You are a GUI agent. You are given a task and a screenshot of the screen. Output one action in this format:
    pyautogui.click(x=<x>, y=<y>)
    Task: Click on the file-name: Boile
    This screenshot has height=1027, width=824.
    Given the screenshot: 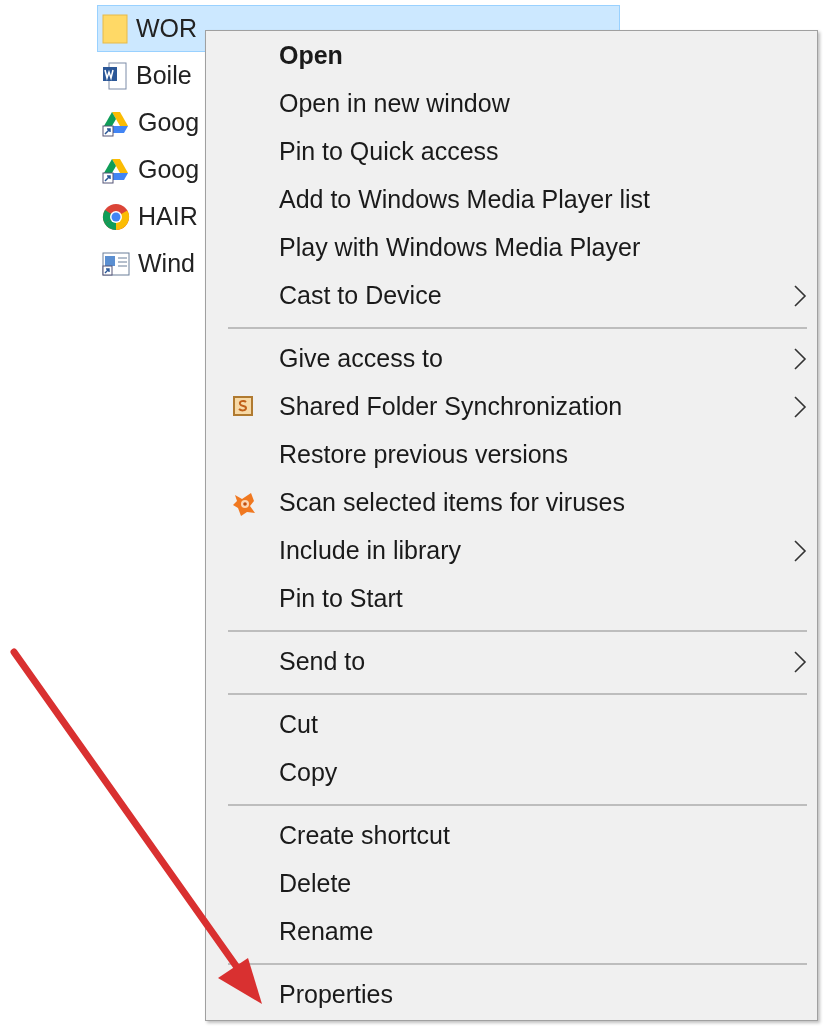 What is the action you would take?
    pyautogui.click(x=164, y=75)
    